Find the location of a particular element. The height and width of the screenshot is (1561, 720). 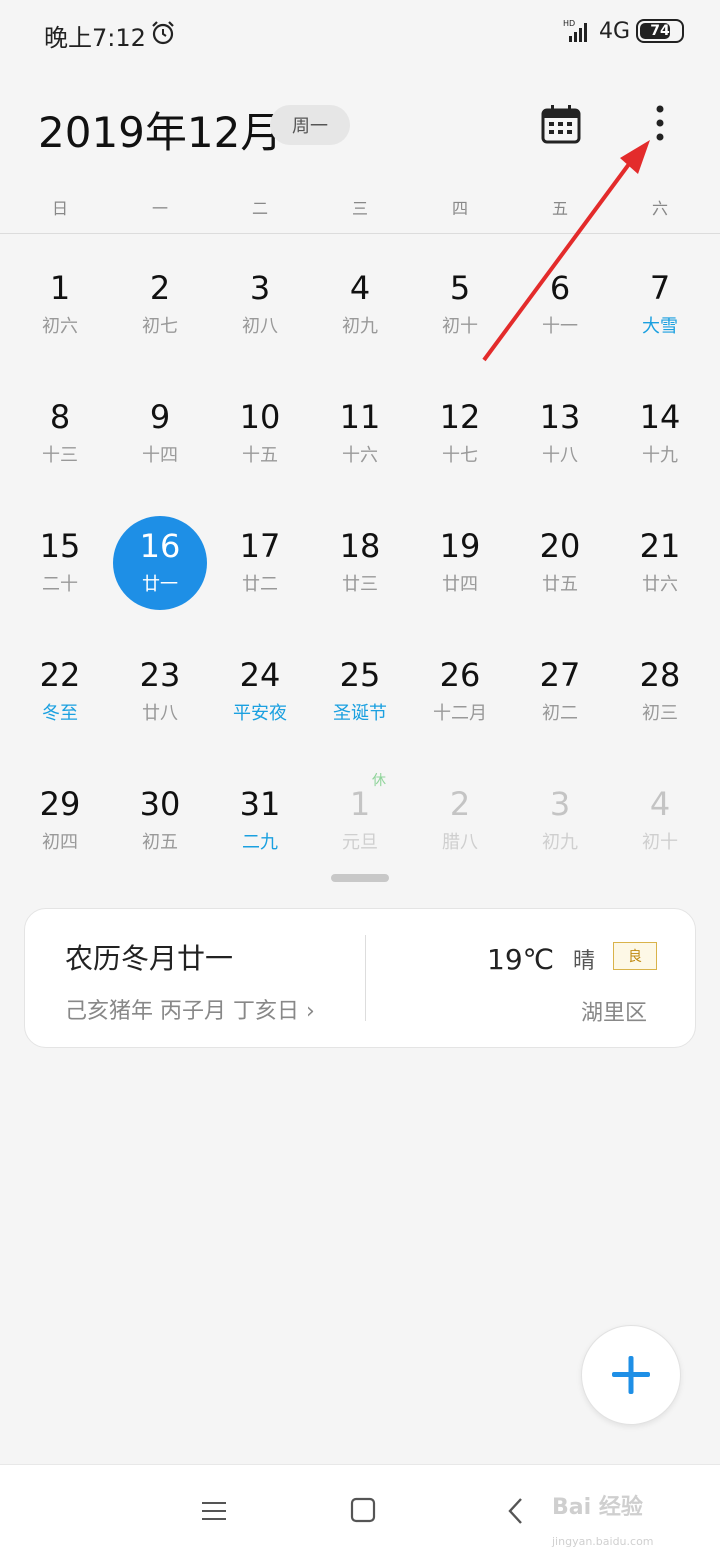

day-cell: 12 十七 is located at coordinates (460, 451).